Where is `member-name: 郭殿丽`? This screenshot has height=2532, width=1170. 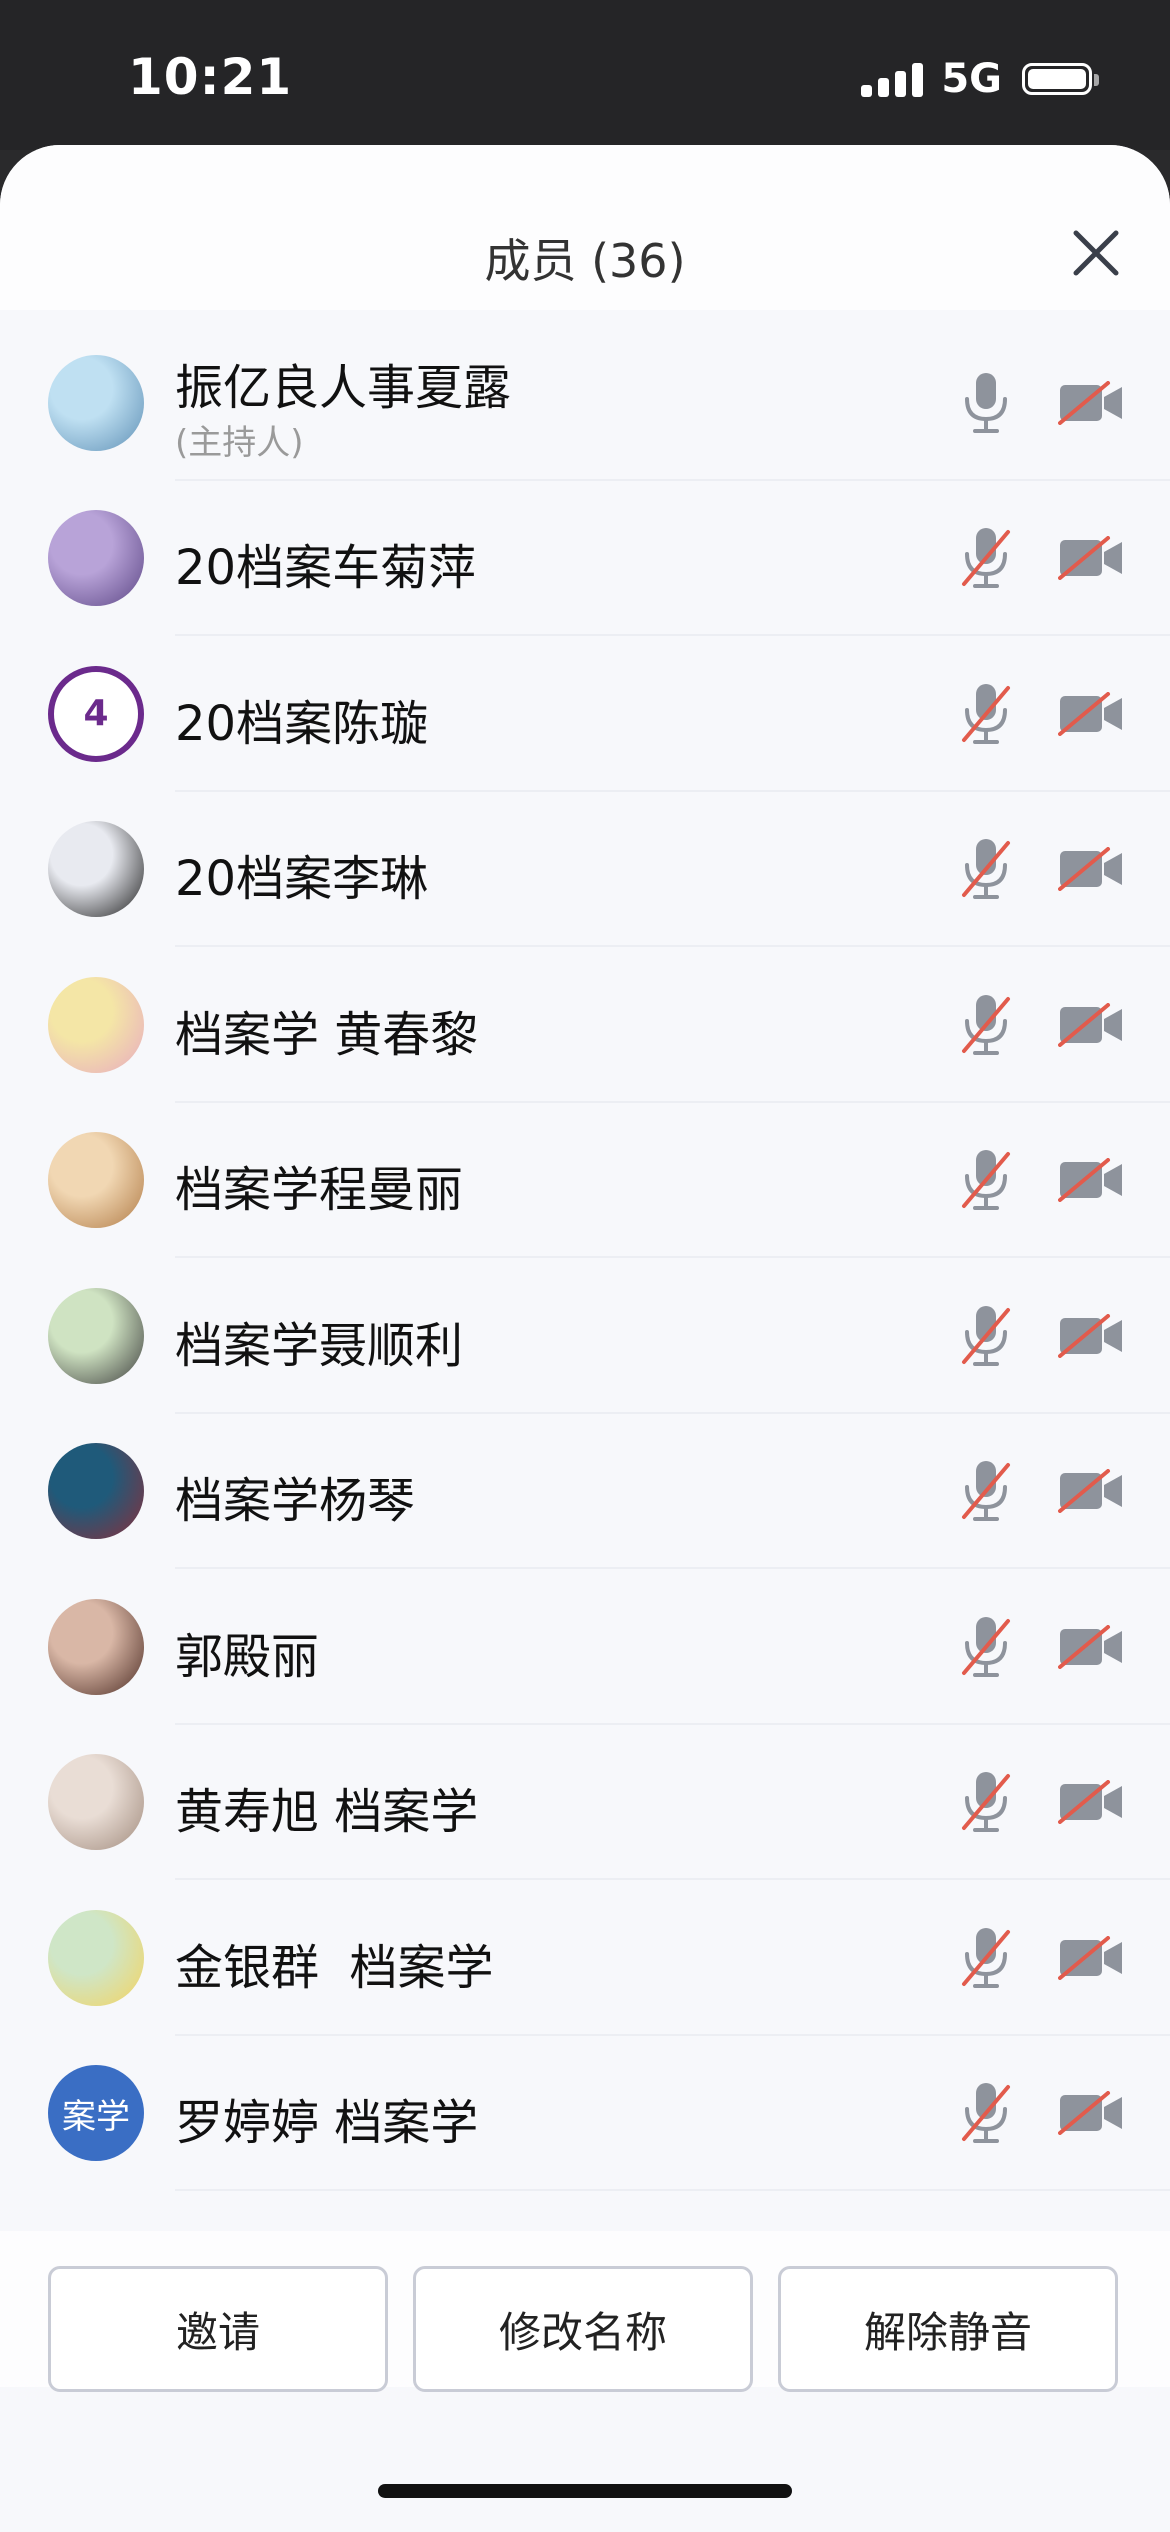 member-name: 郭殿丽 is located at coordinates (247, 1656).